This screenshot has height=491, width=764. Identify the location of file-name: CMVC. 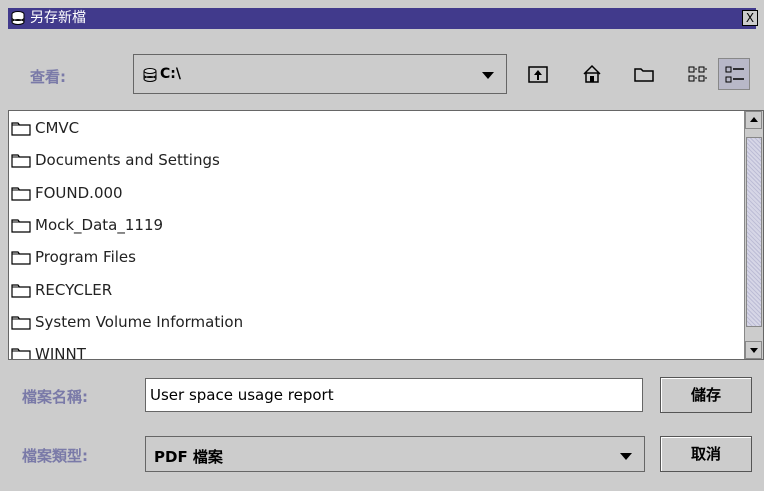
(57, 128).